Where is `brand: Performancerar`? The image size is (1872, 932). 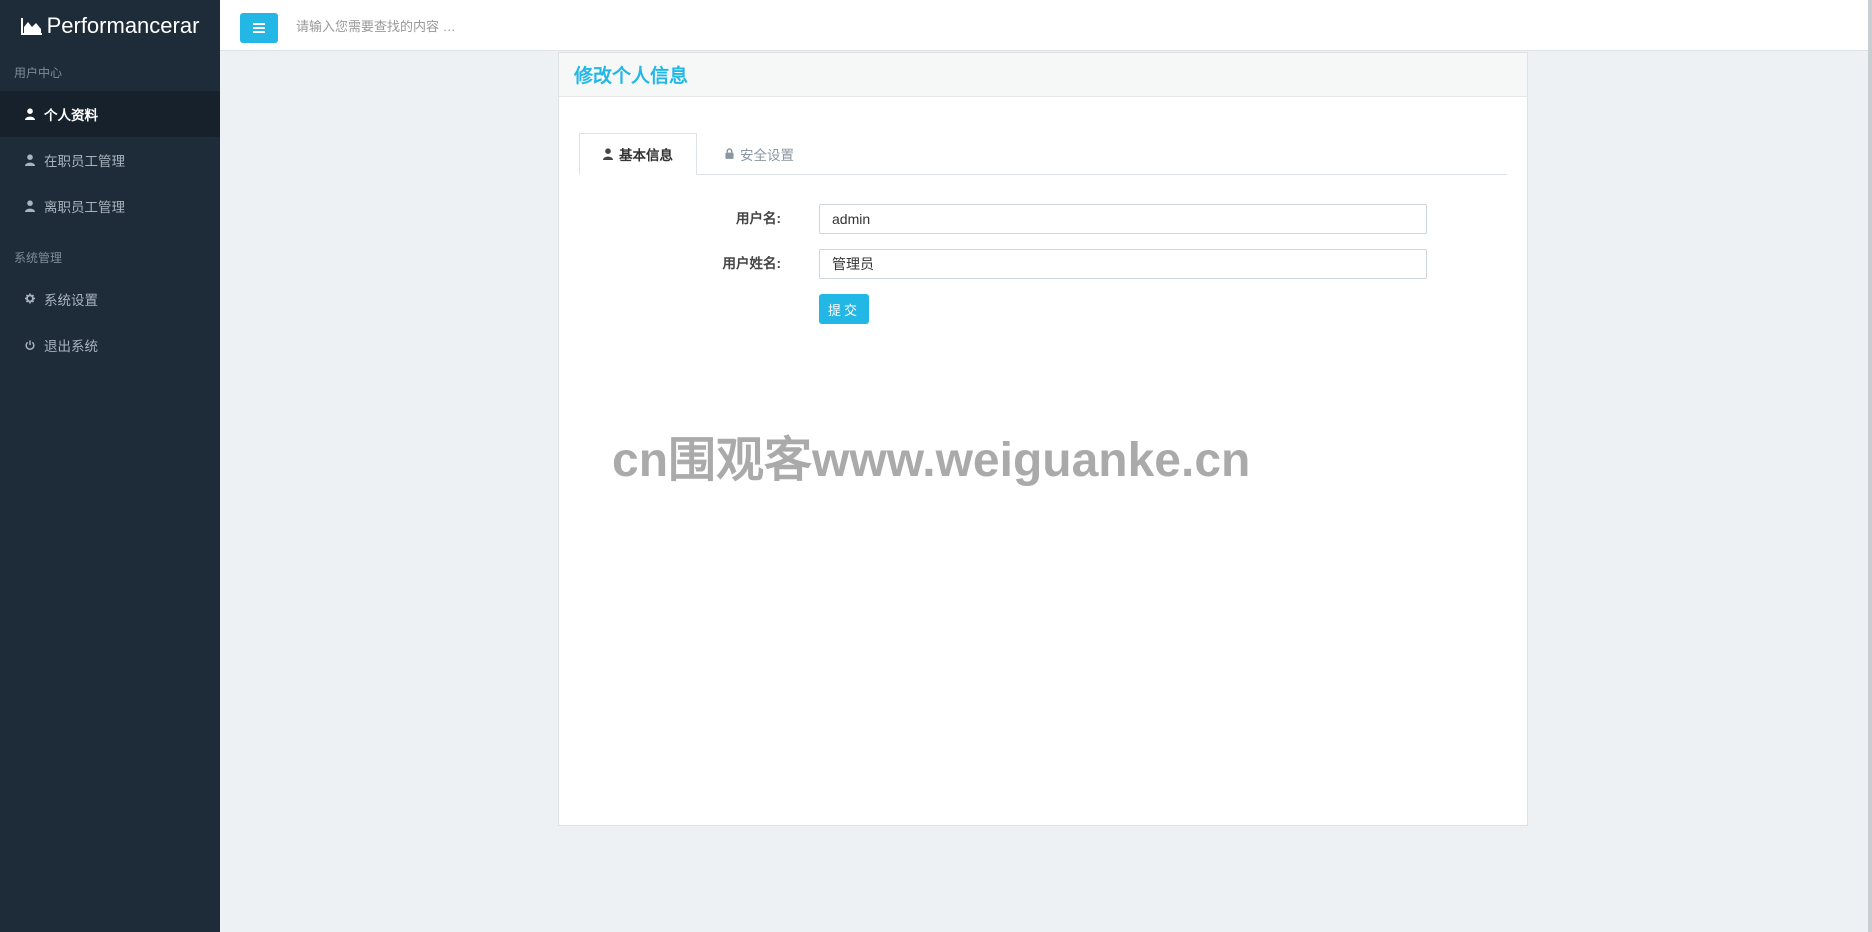
brand: Performancerar is located at coordinates (110, 26).